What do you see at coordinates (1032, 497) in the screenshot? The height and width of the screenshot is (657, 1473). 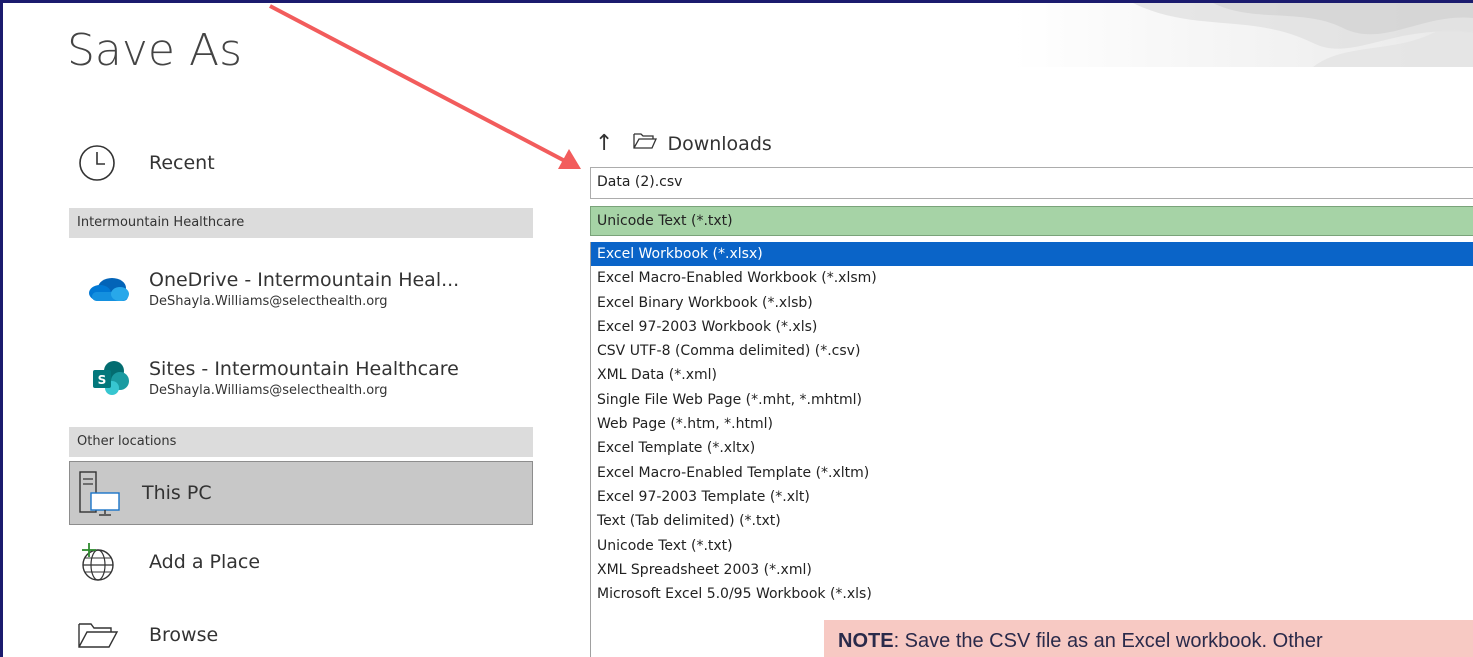 I see `filetype-option: Excel 97-2003 Template (*.xlt)` at bounding box center [1032, 497].